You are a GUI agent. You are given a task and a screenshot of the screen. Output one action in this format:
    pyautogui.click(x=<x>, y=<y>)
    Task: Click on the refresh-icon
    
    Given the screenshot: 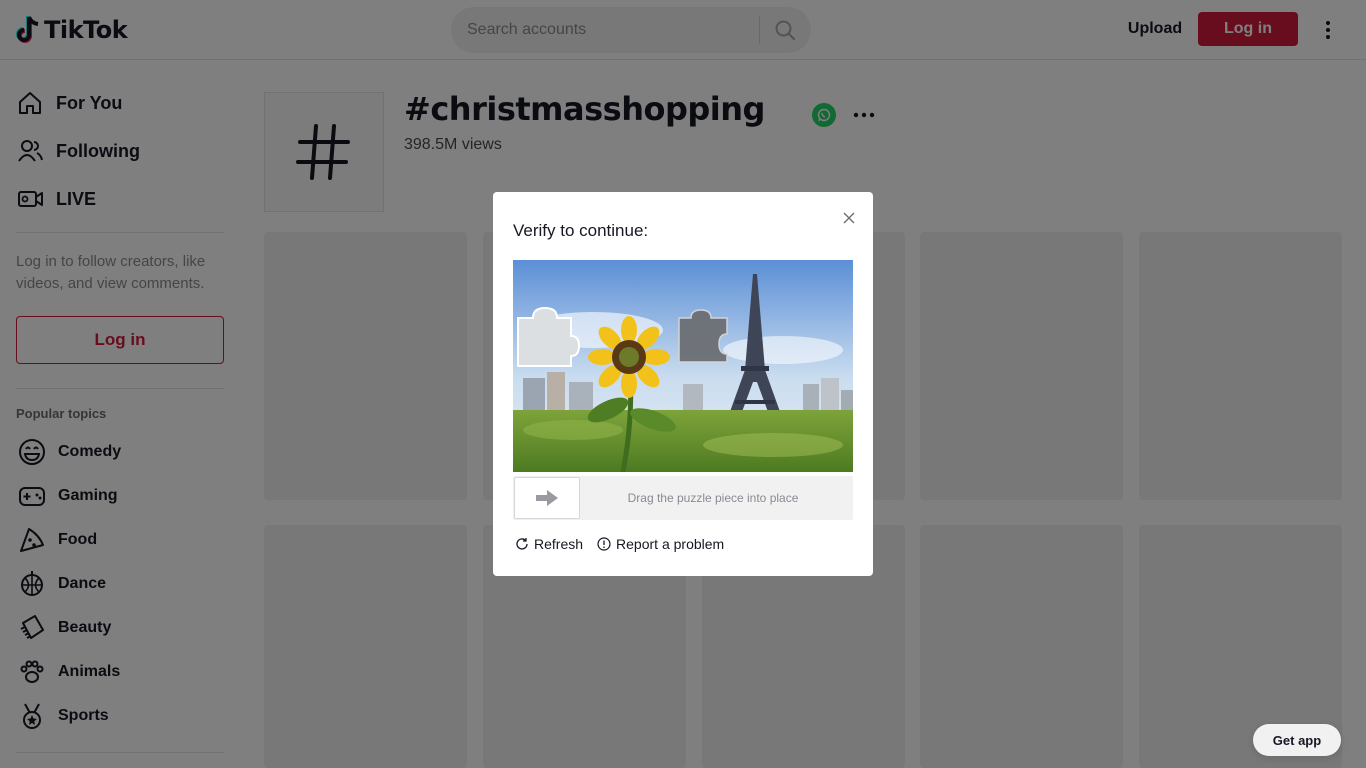 What is the action you would take?
    pyautogui.click(x=522, y=544)
    